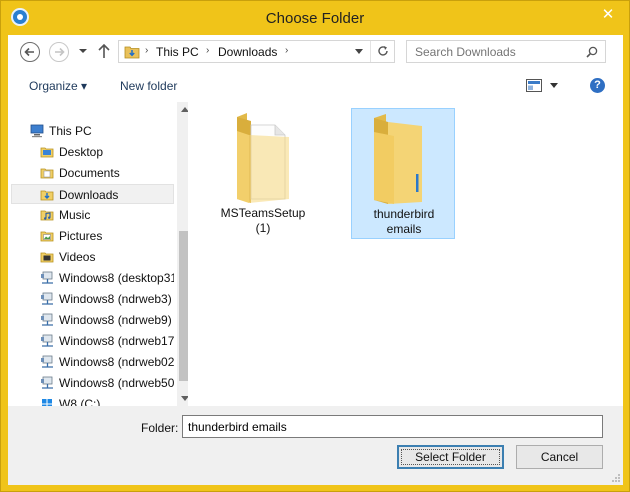  Describe the element at coordinates (81, 236) in the screenshot. I see `nav-item-label: Pictures` at that location.